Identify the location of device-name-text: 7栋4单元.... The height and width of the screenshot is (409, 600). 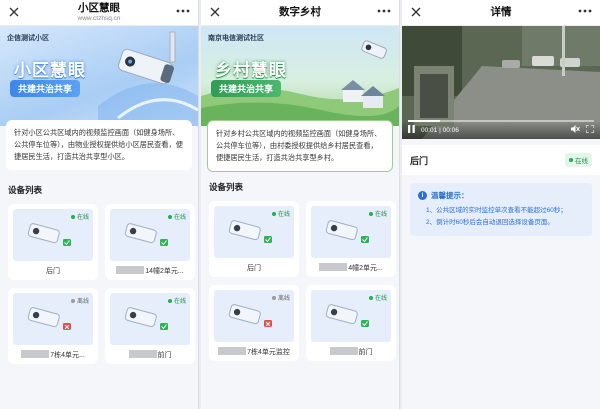
(67, 355).